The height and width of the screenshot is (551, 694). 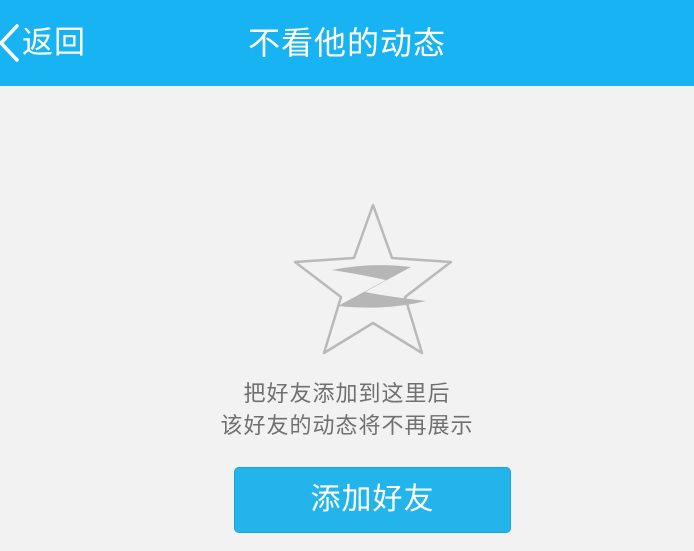 What do you see at coordinates (372, 500) in the screenshot?
I see `add-friend-button: 添加好友` at bounding box center [372, 500].